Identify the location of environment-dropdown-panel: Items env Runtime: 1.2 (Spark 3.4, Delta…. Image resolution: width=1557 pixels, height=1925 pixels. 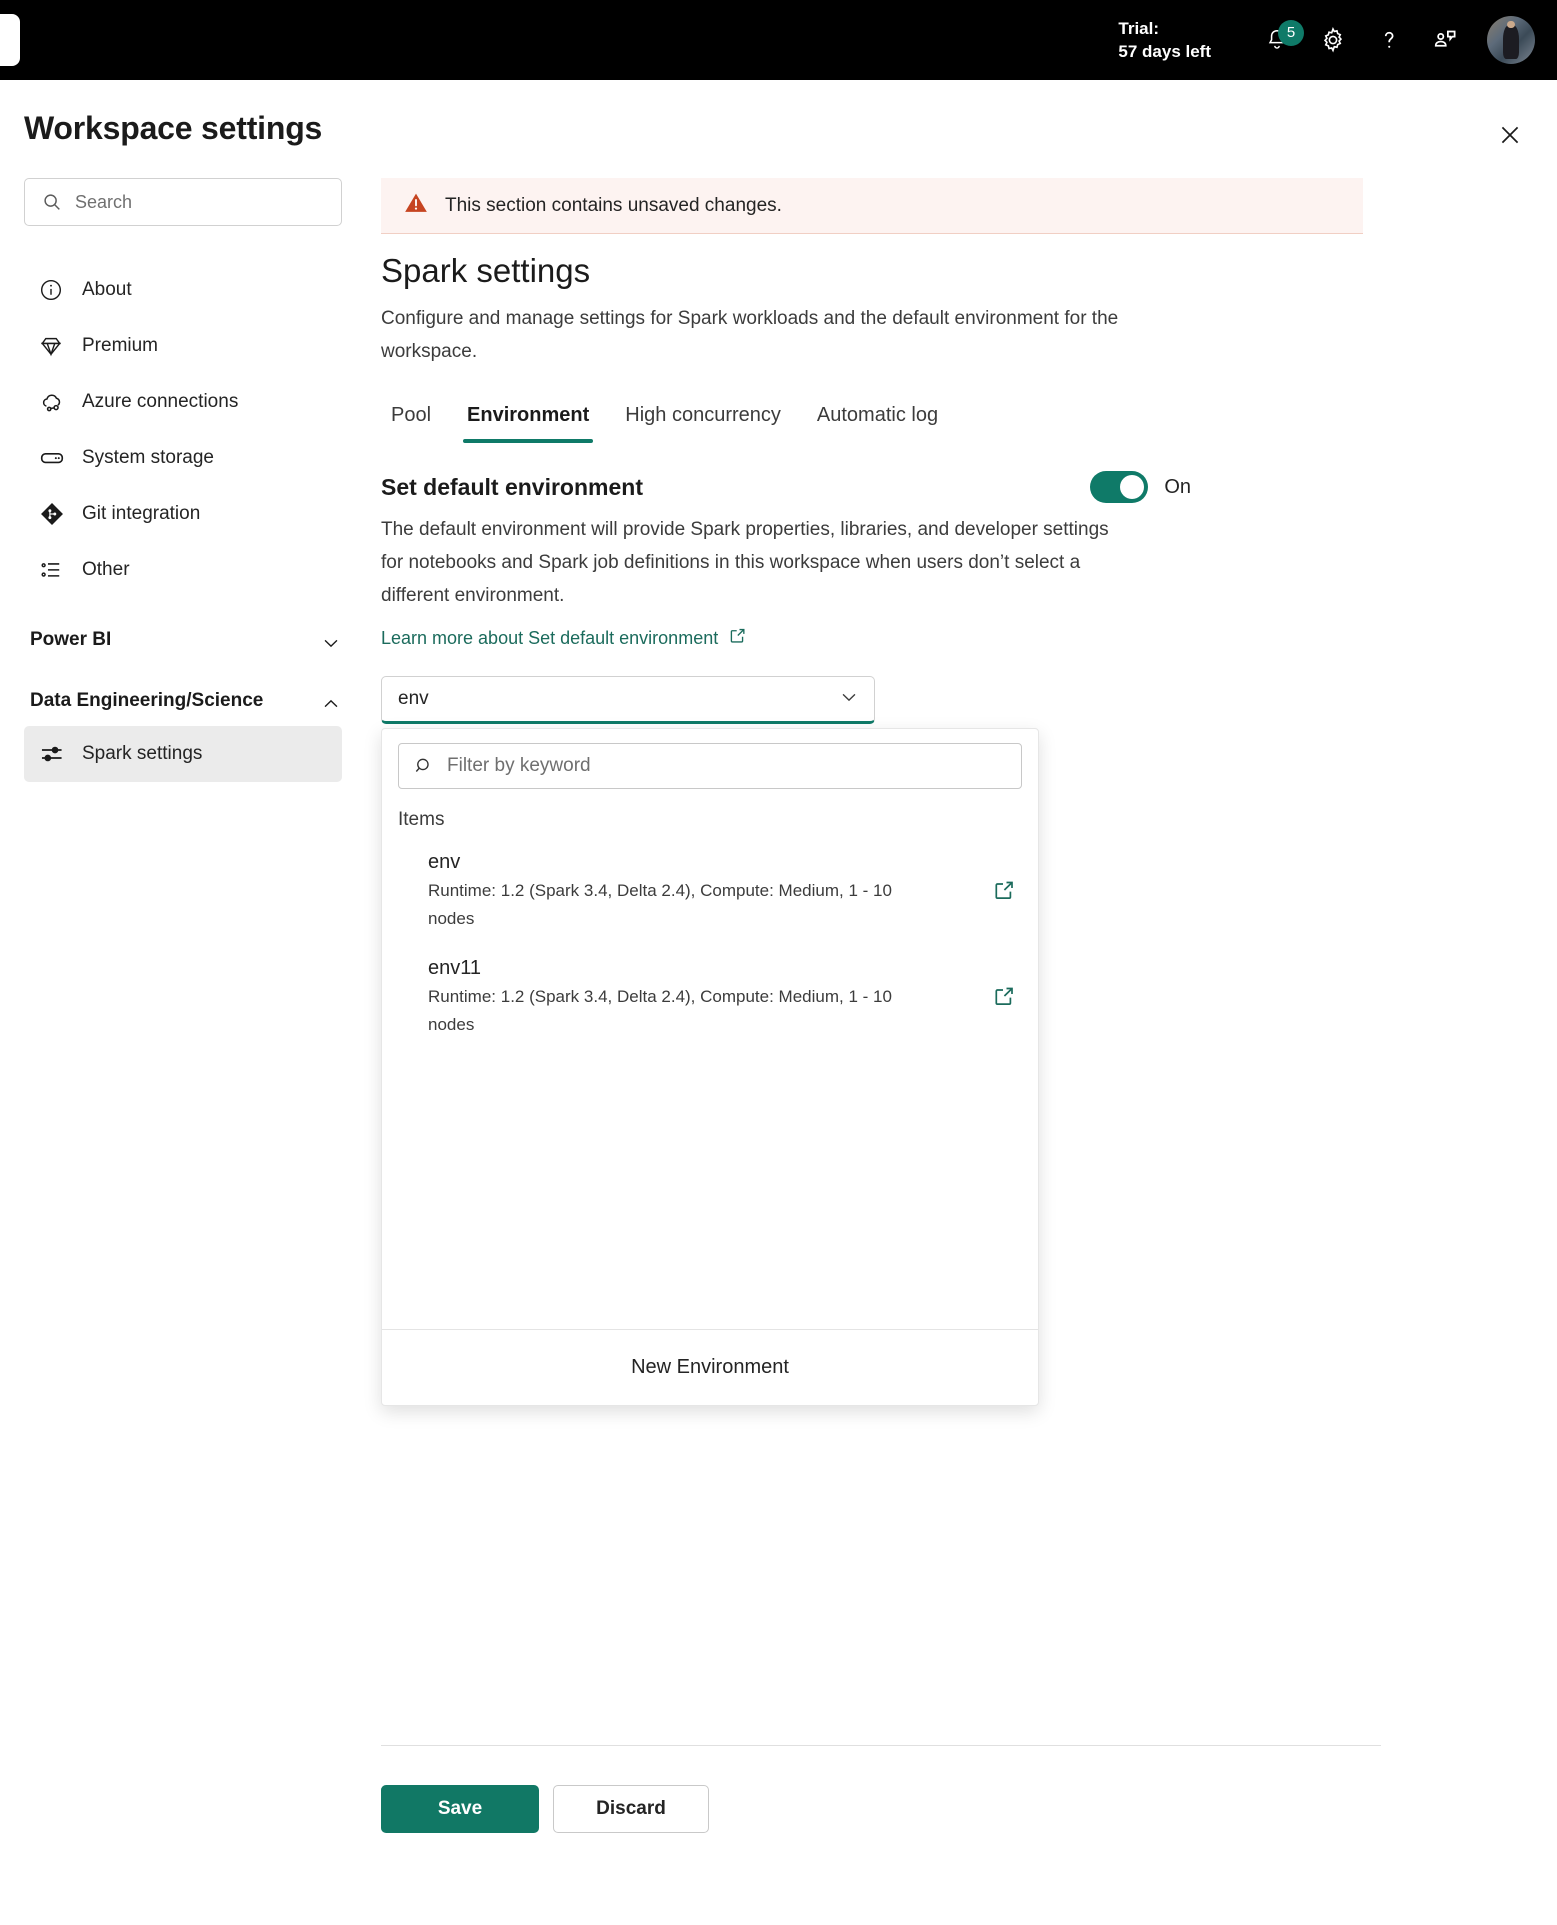
(710, 1067).